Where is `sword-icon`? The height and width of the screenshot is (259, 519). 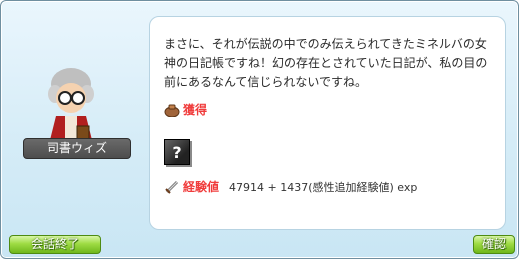 sword-icon is located at coordinates (172, 187).